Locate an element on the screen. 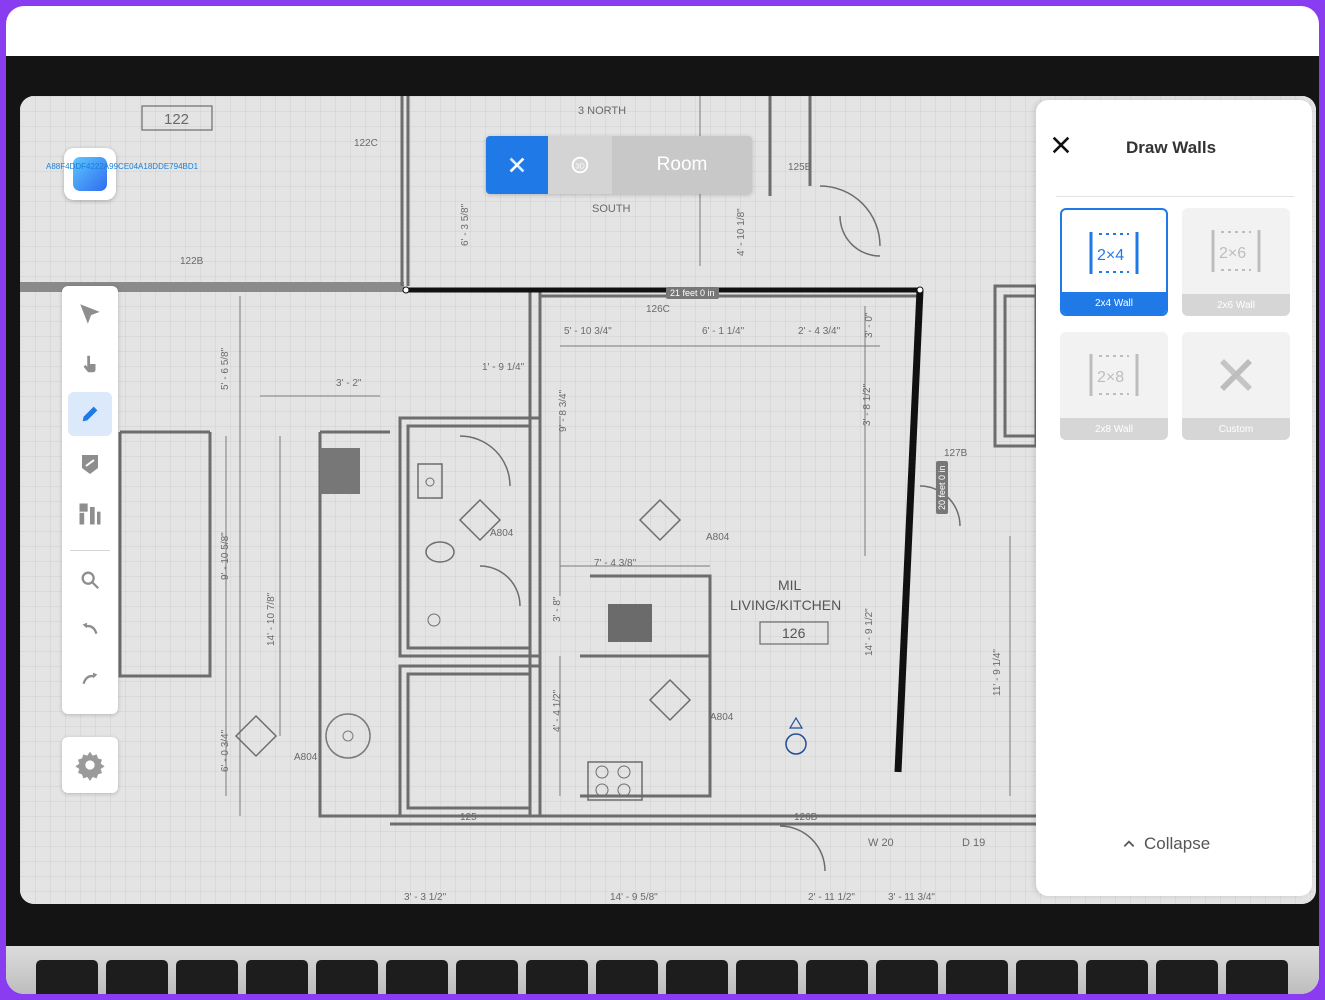 This screenshot has height=1000, width=1325. select-tool is located at coordinates (90, 314).